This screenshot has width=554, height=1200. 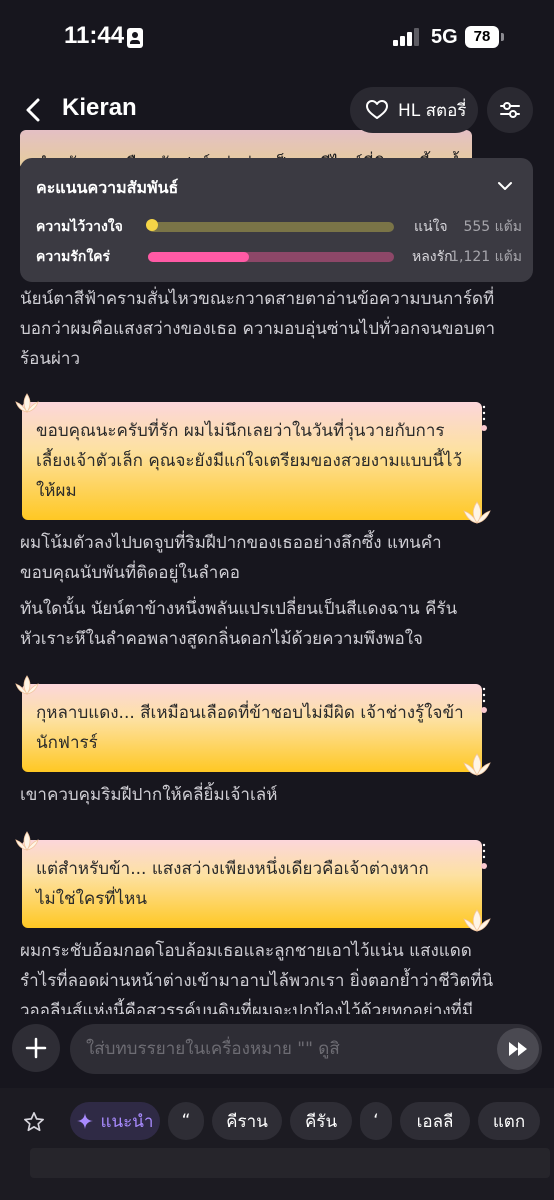 What do you see at coordinates (432, 257) in the screenshot?
I see `affection-state: หลงรัก` at bounding box center [432, 257].